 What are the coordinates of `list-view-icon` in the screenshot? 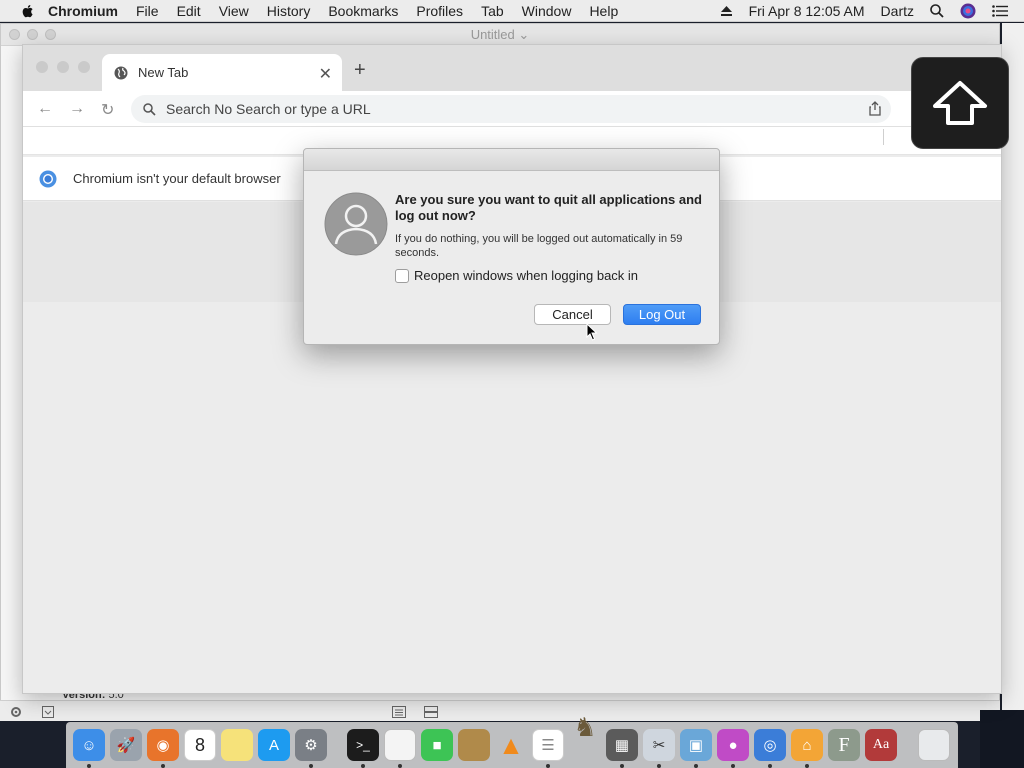 It's located at (399, 712).